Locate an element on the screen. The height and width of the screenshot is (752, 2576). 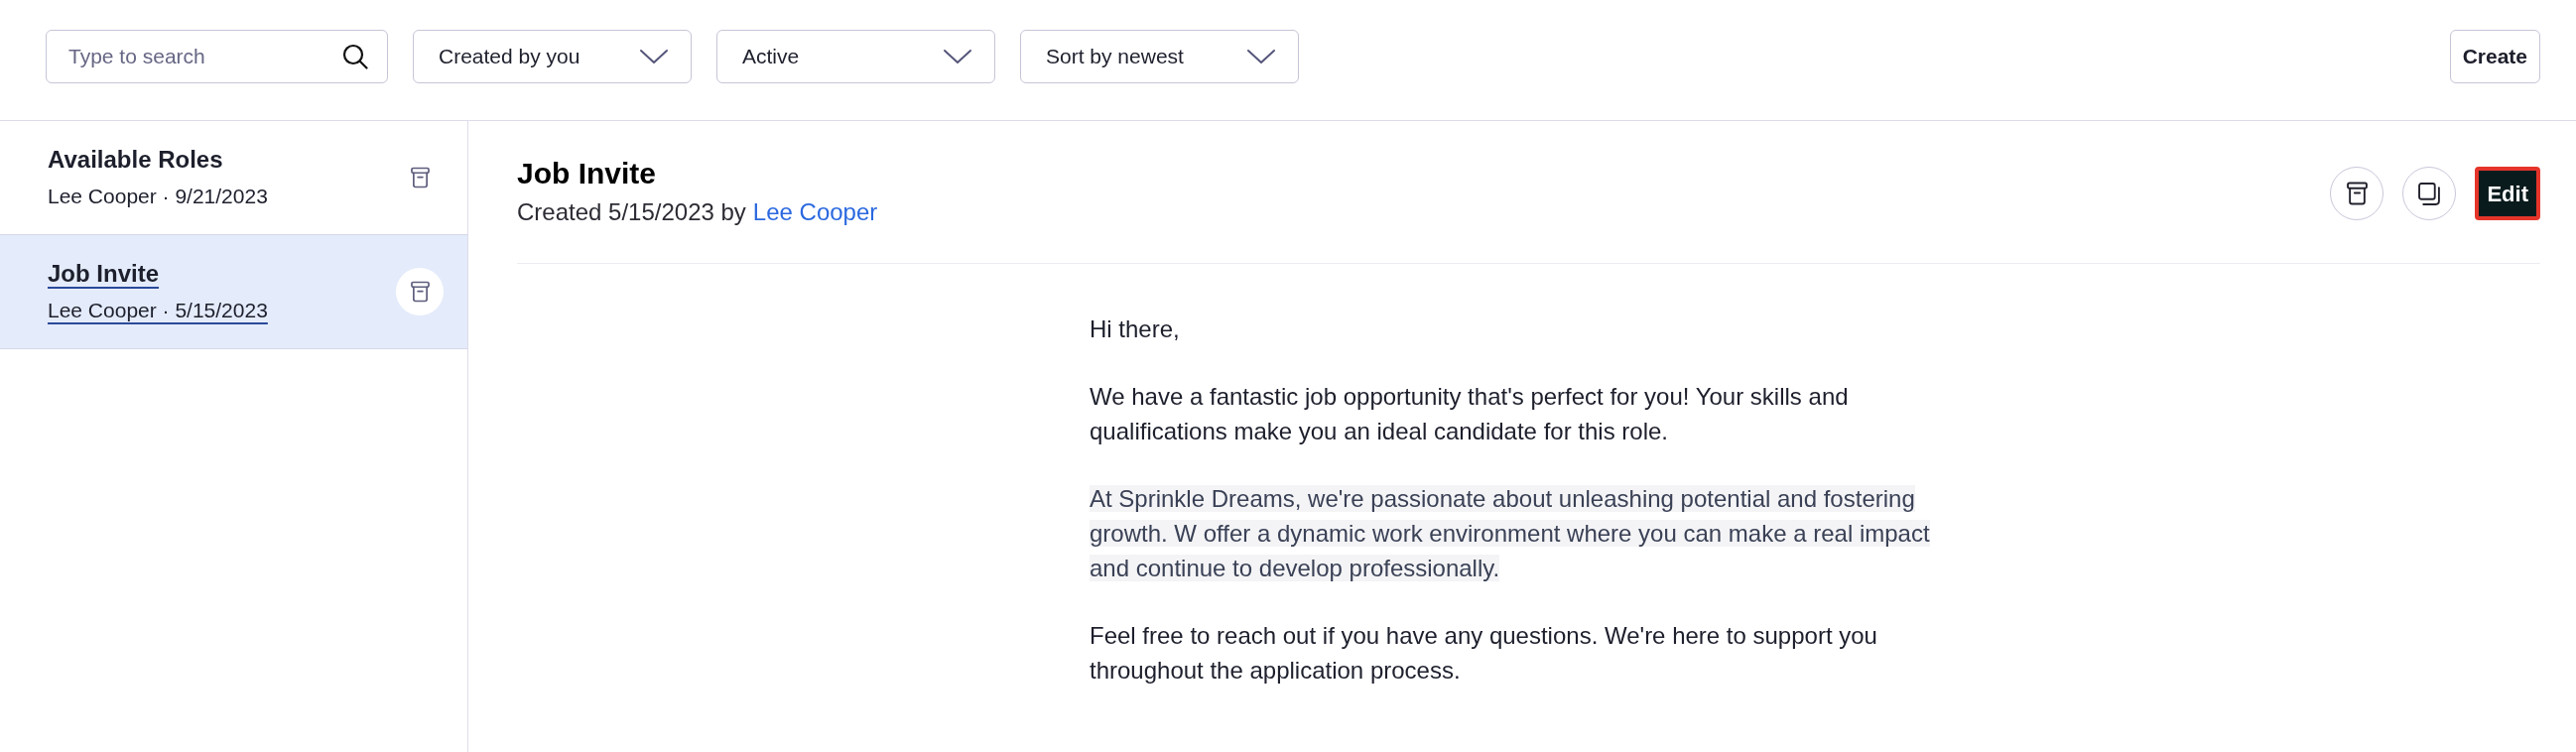
create-button: Create is located at coordinates (2495, 57).